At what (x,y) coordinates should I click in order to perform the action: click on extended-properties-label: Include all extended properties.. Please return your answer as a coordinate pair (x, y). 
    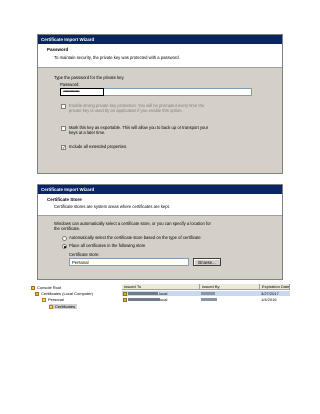
    Looking at the image, I should click on (98, 146).